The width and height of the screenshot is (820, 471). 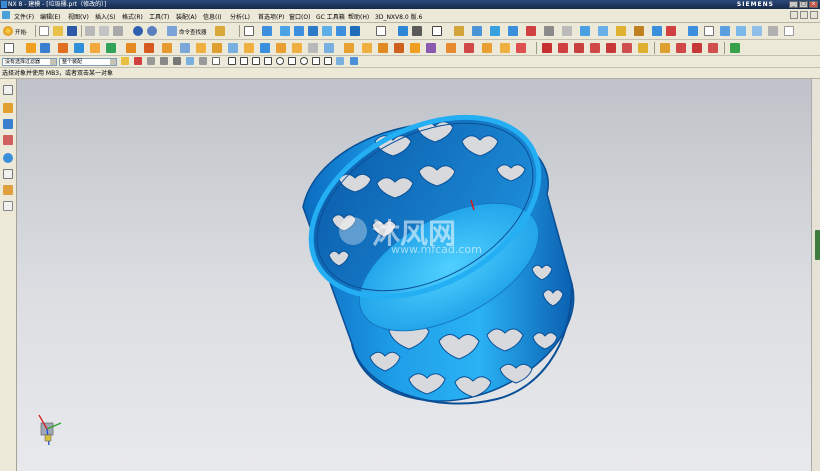 What do you see at coordinates (431, 48) in the screenshot?
I see `rib-icon` at bounding box center [431, 48].